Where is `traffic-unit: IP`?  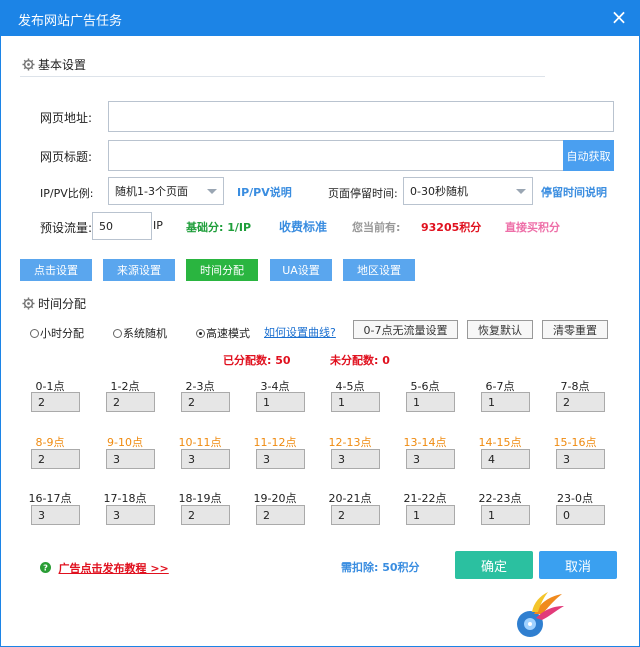
traffic-unit: IP is located at coordinates (158, 225).